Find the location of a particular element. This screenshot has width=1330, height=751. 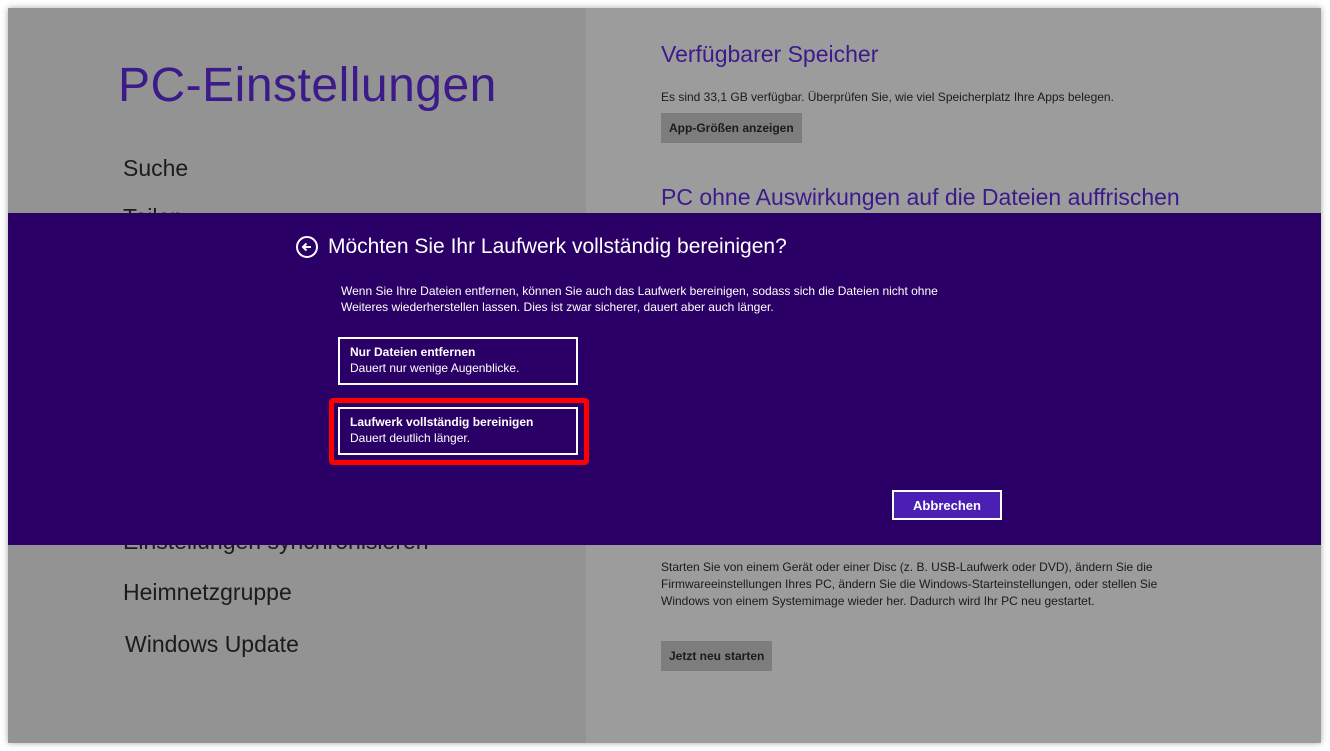

option1-subtitle: Dauert nur wenige Augenblicke. is located at coordinates (435, 368).